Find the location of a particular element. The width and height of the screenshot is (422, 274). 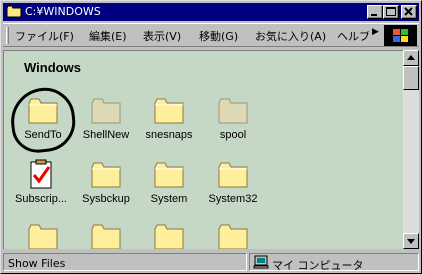

menu-view: 表示(V) is located at coordinates (162, 36).